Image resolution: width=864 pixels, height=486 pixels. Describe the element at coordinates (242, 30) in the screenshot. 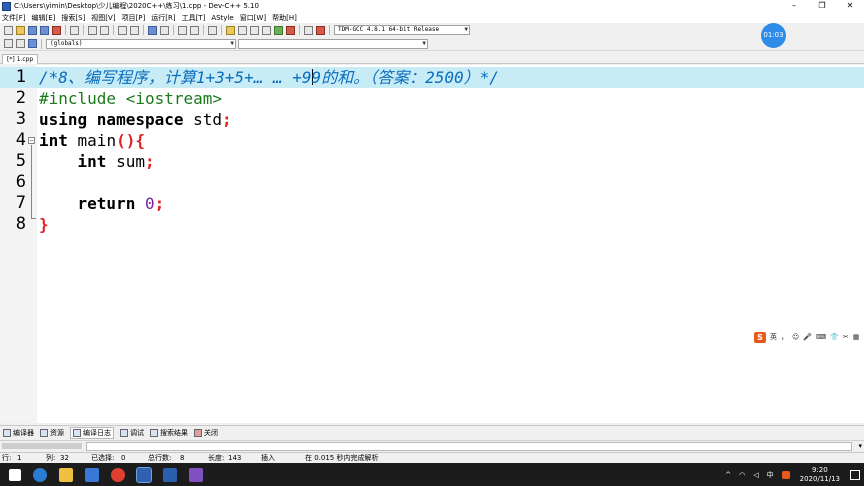

I see `run-icon` at that location.